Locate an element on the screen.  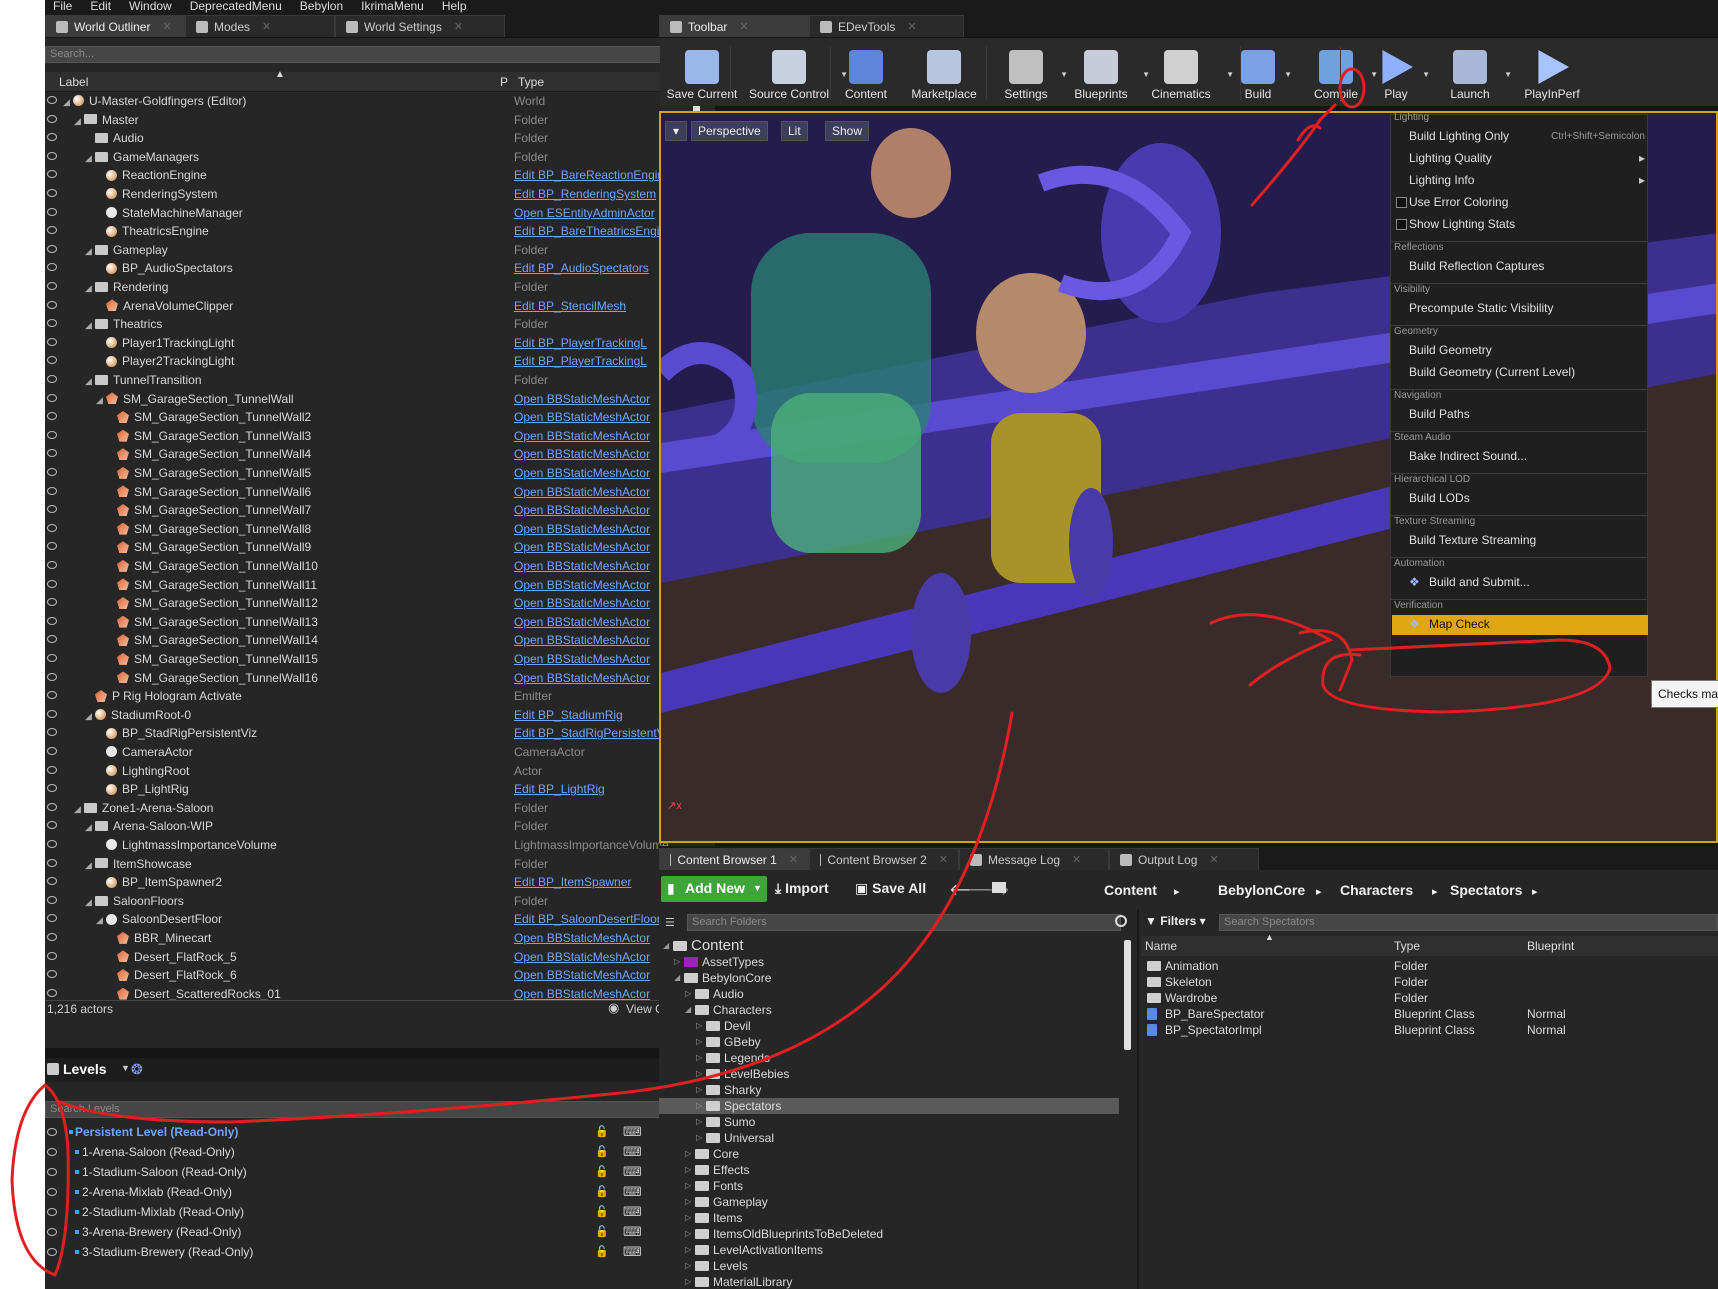
folder-tree-item: ▷ ItemsOldBlueprintsToBeDeleted is located at coordinates (889, 1234).